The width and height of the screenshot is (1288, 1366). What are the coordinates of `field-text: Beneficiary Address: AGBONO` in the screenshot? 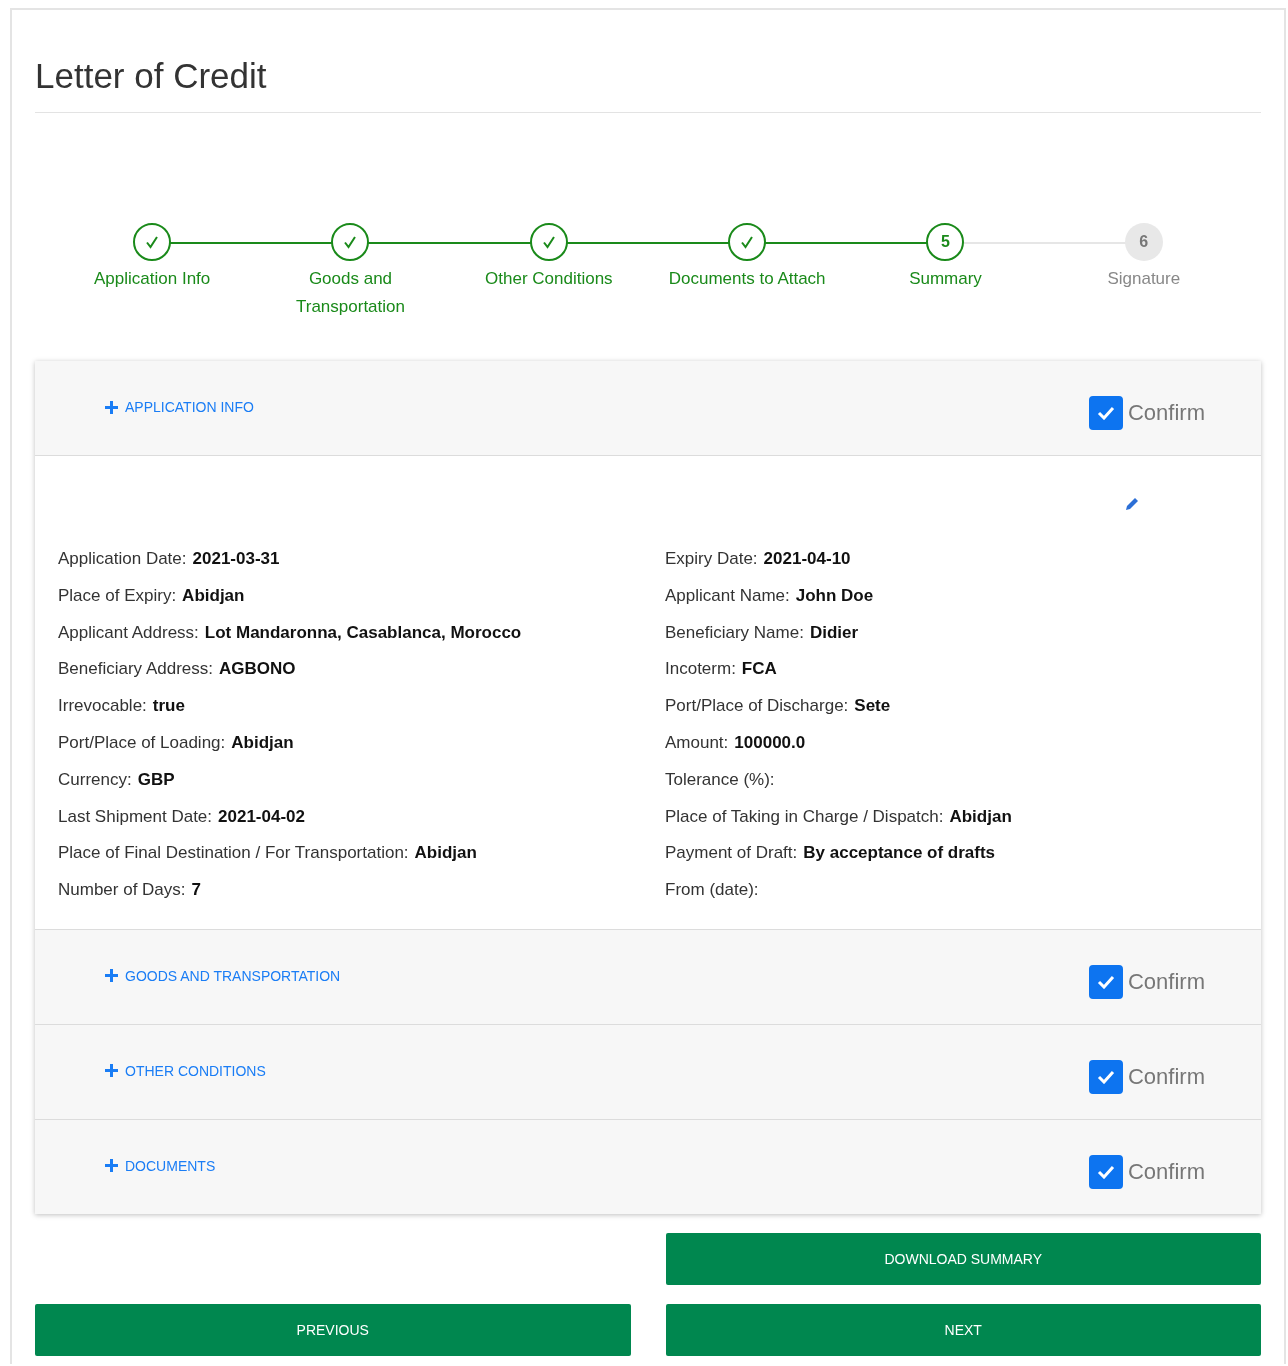 It's located at (177, 669).